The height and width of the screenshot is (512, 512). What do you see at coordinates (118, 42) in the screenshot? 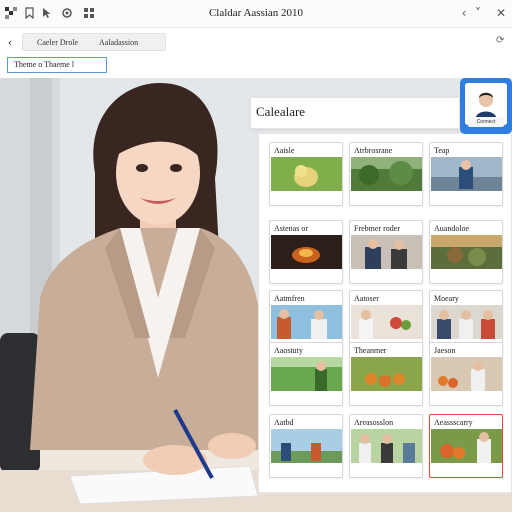
I see `breadcrumb-item: Aaladassion` at bounding box center [118, 42].